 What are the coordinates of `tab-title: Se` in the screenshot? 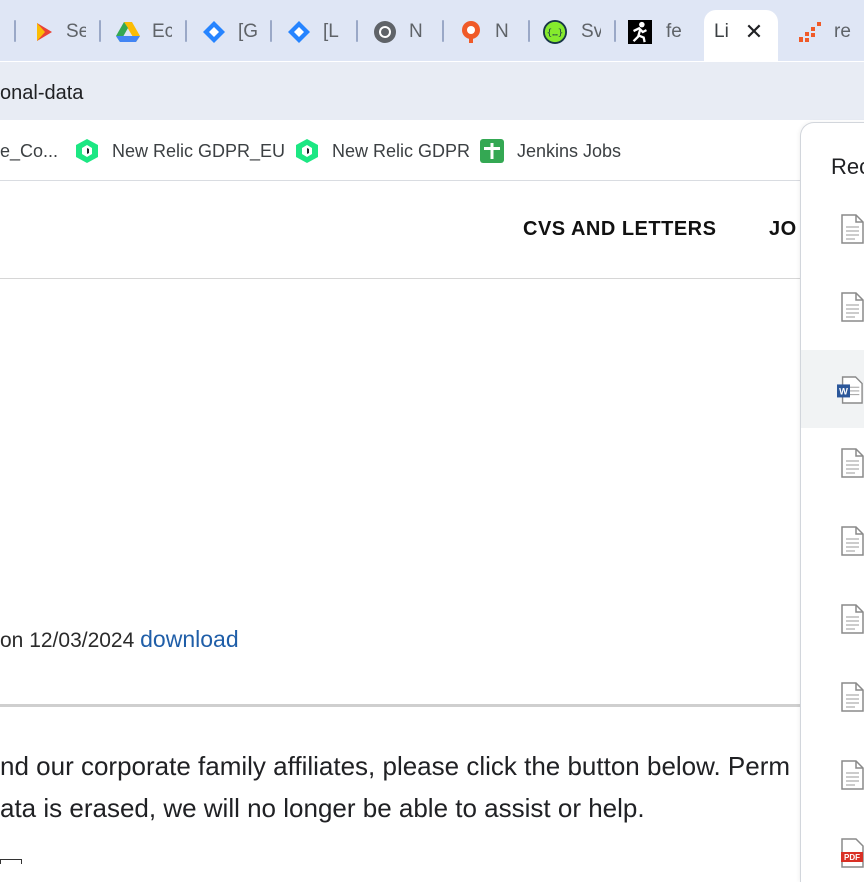 It's located at (76, 31).